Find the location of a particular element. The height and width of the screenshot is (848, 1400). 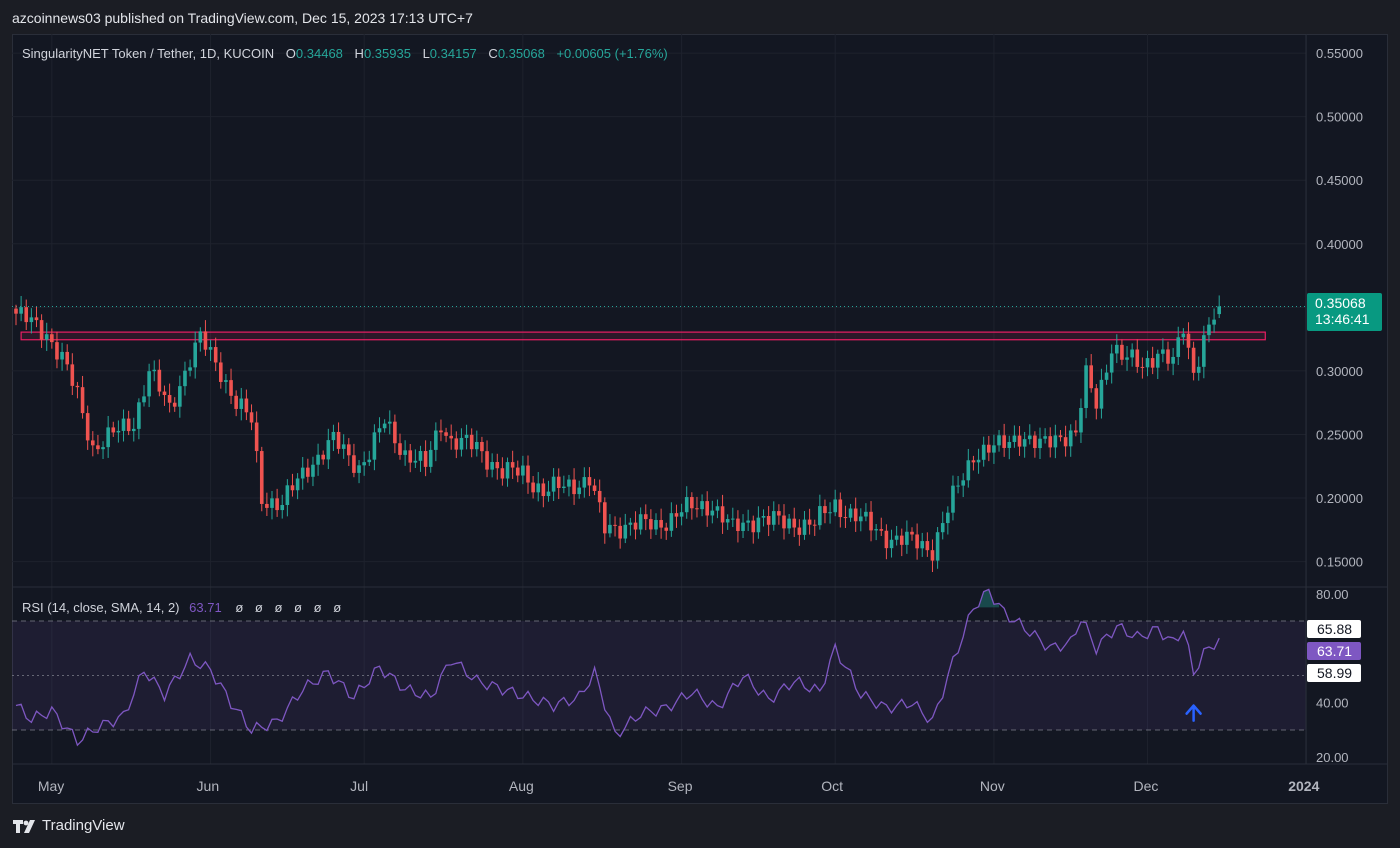

rsi-legend-value: 63.71 is located at coordinates (205, 607).